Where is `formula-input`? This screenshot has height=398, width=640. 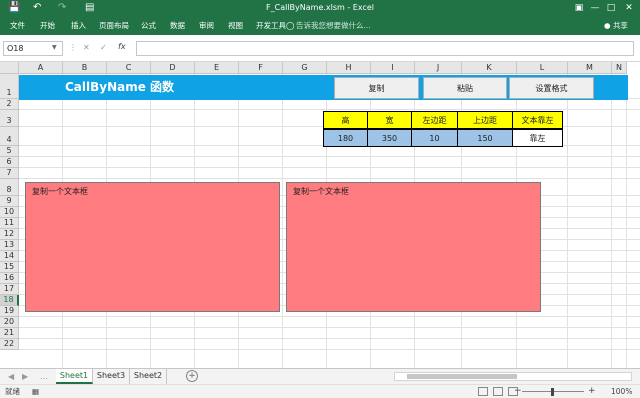
formula-input is located at coordinates (385, 48).